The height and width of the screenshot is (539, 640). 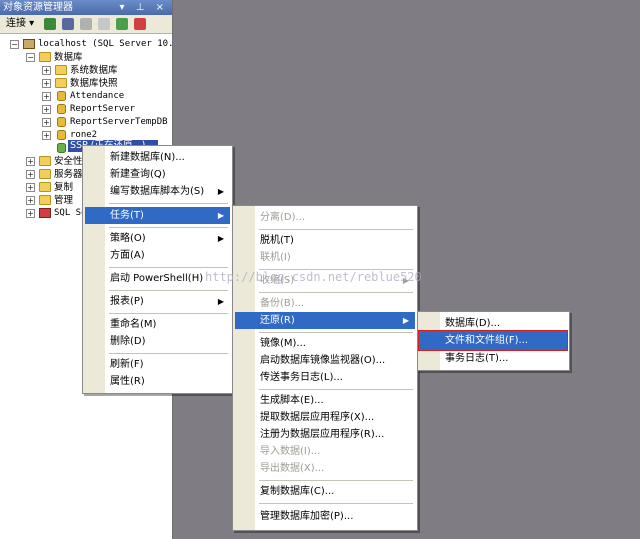 I want to click on menu-item-properties: 属性(R), so click(x=168, y=381).